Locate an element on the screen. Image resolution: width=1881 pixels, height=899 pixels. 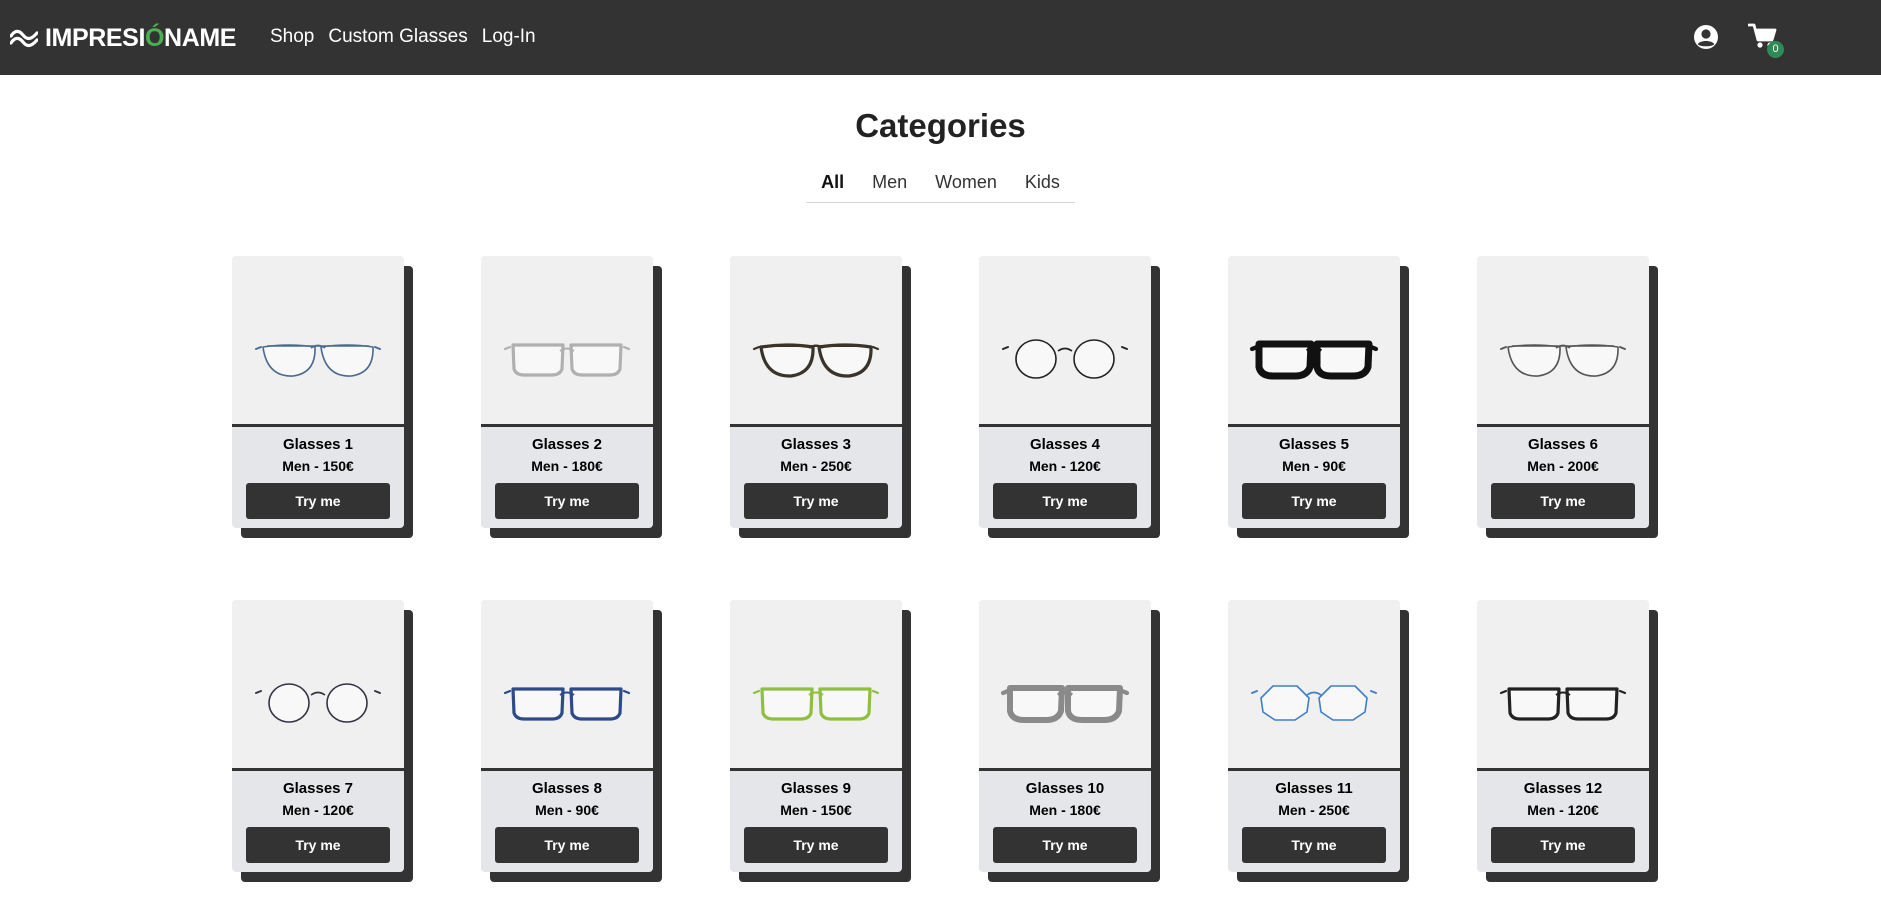
tab-all: All is located at coordinates (832, 185).